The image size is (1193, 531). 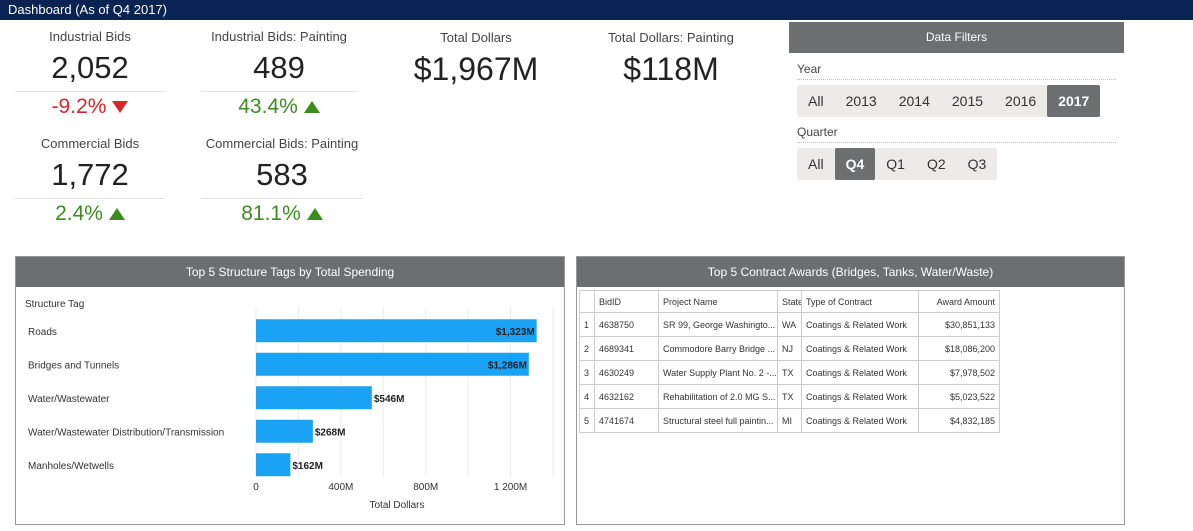 I want to click on kpi-industrial-bids: Industrial Bids 2,052 -9.2%, so click(x=90, y=74).